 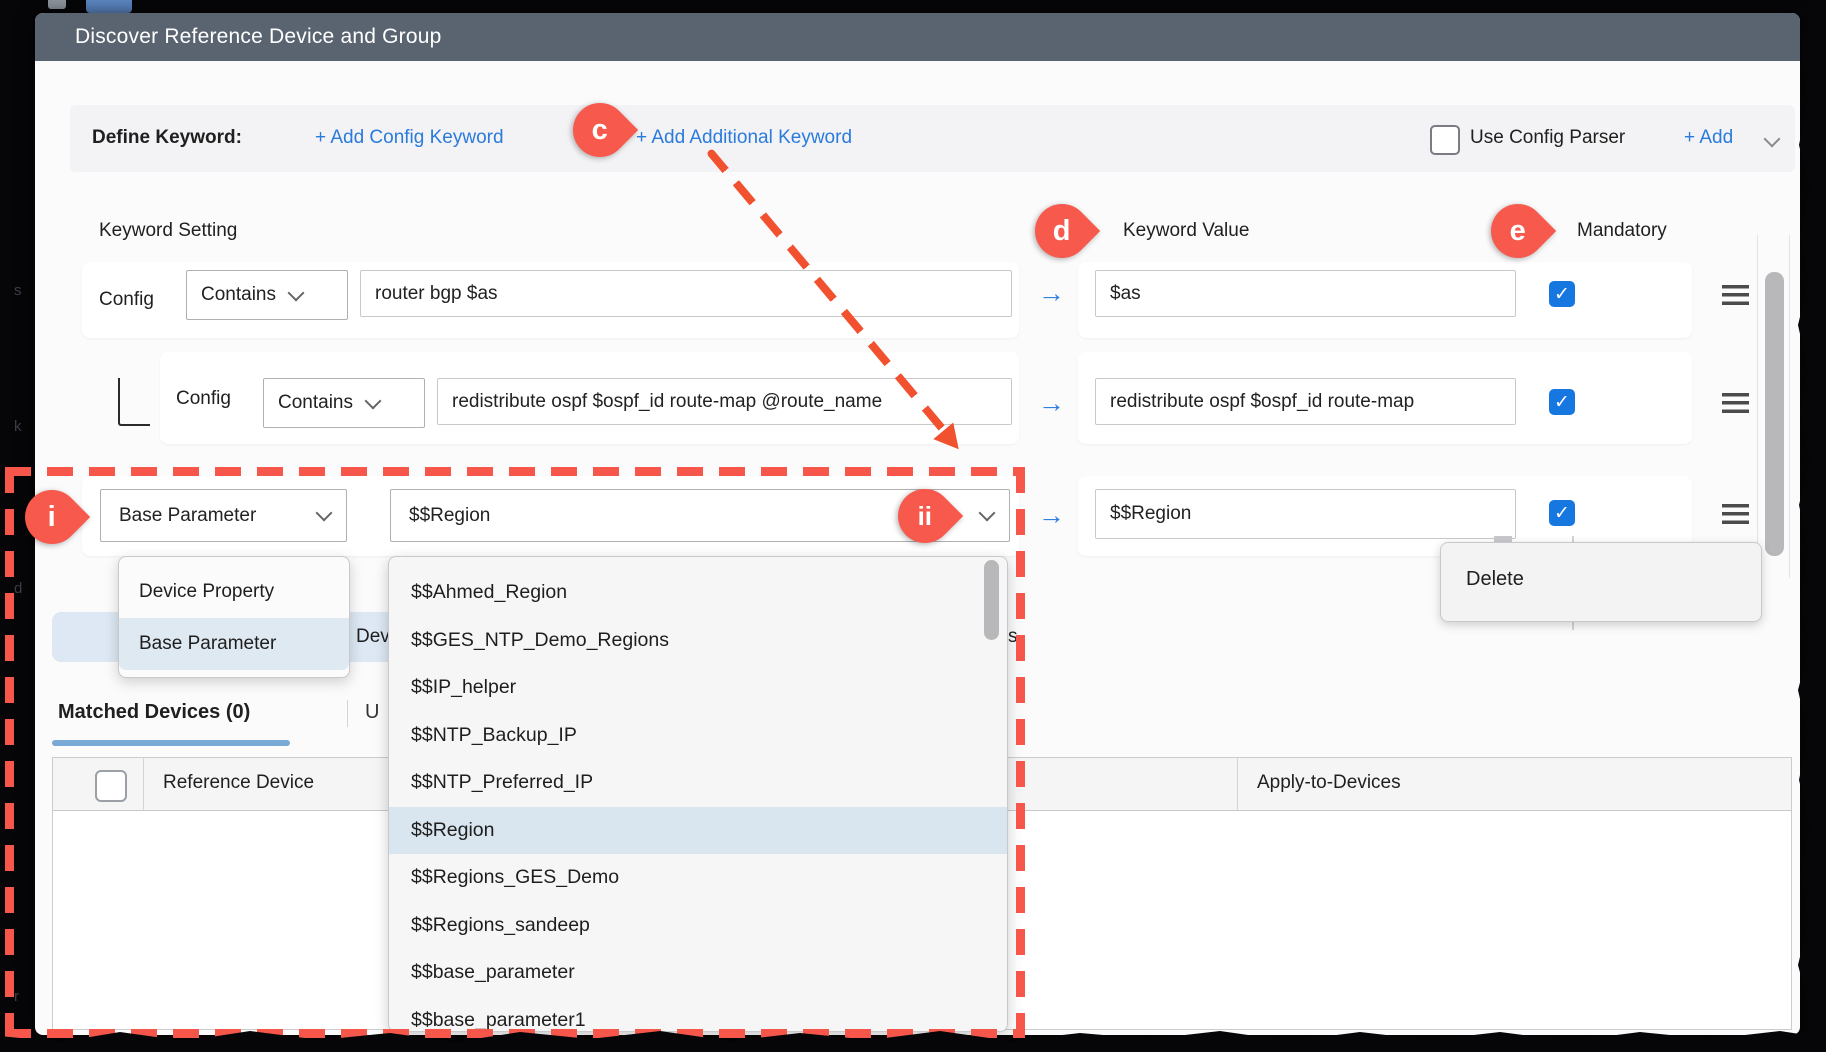 What do you see at coordinates (9, 752) in the screenshot?
I see `annotation-highlight-box-left` at bounding box center [9, 752].